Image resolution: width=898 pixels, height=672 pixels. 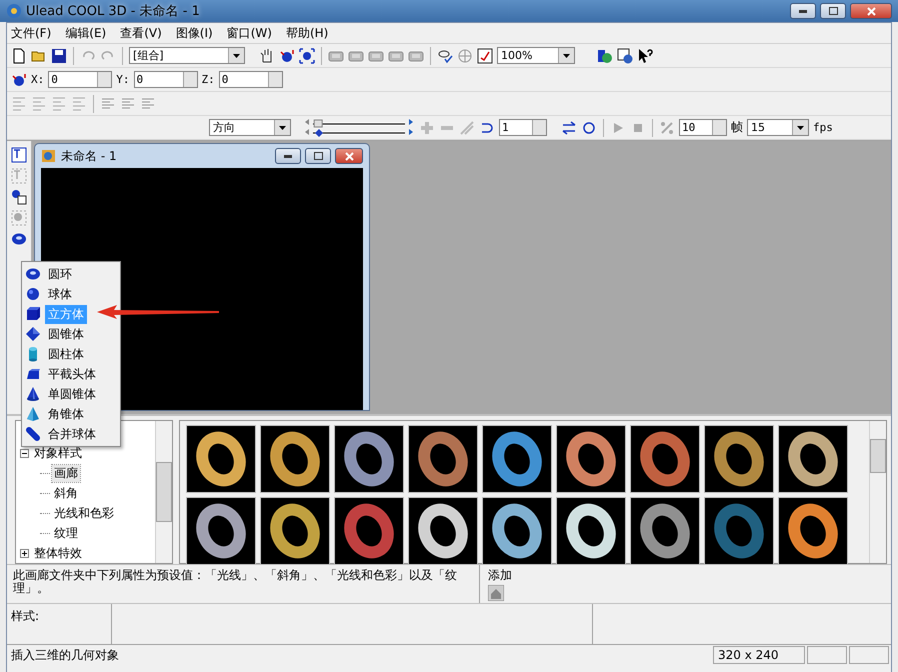 What do you see at coordinates (536, 55) in the screenshot?
I see `zoom-dropdown: 100%` at bounding box center [536, 55].